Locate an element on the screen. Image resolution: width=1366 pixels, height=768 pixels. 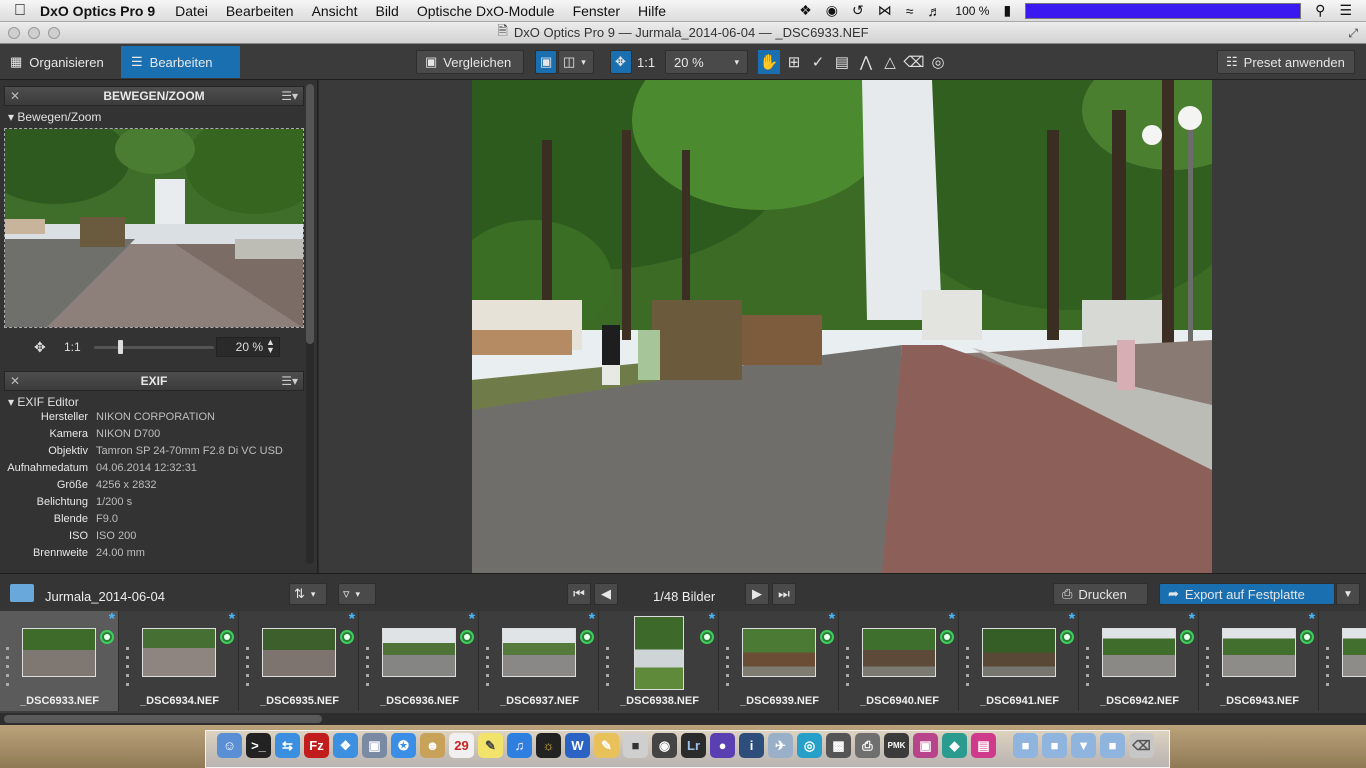
chart-app-icon: ▤ is located at coordinates (983, 745).